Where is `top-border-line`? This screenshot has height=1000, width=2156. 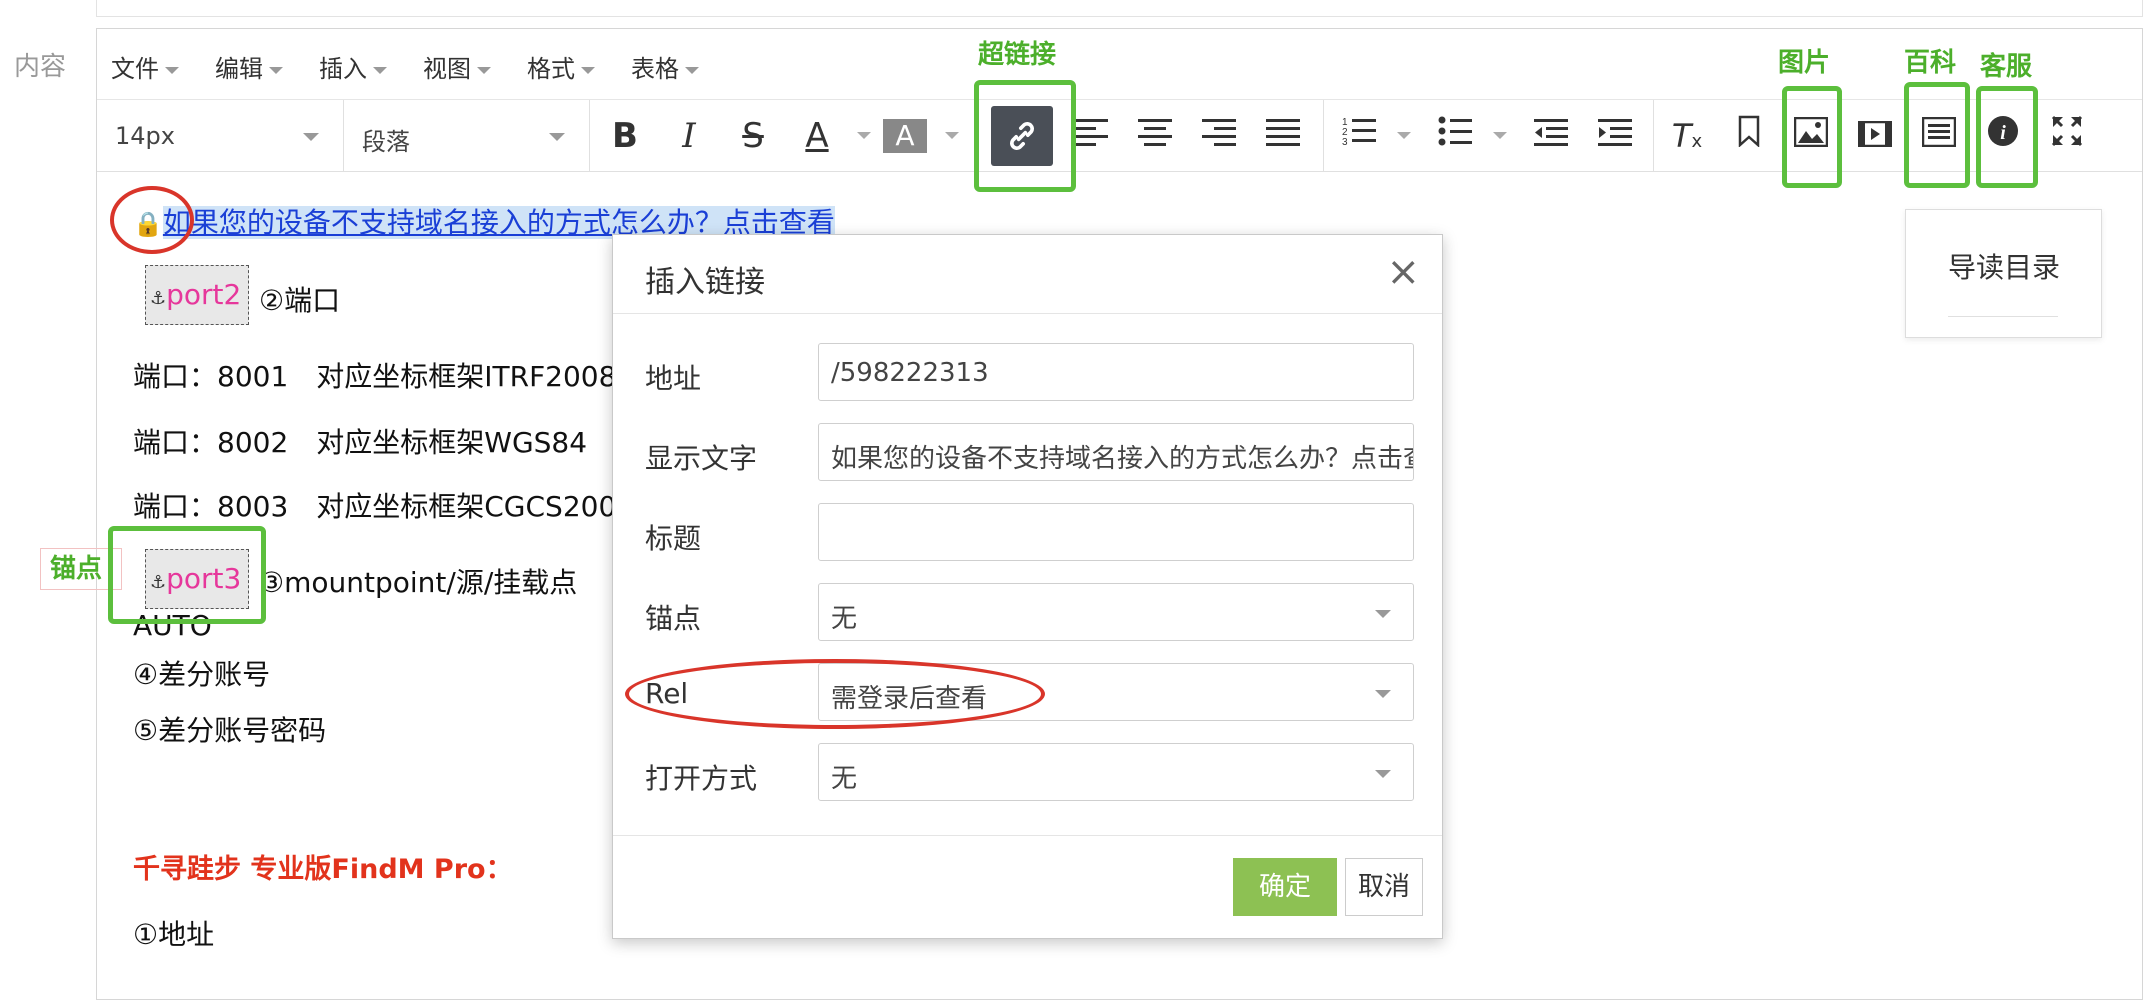 top-border-line is located at coordinates (1119, 8).